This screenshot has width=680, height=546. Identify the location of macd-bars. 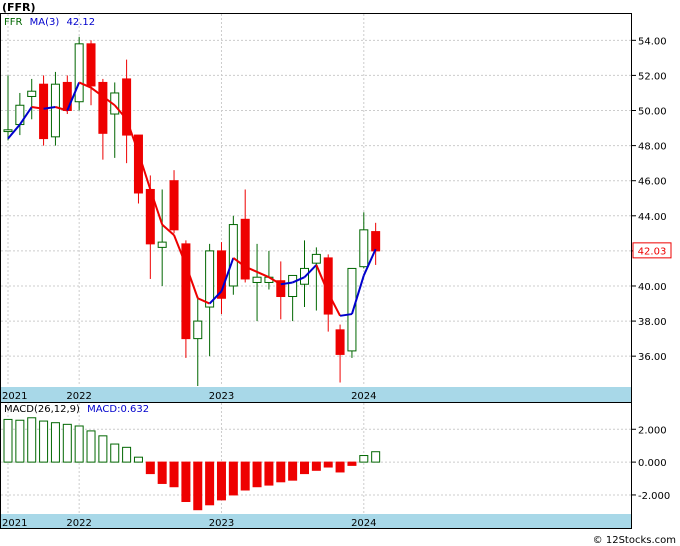
(192, 464).